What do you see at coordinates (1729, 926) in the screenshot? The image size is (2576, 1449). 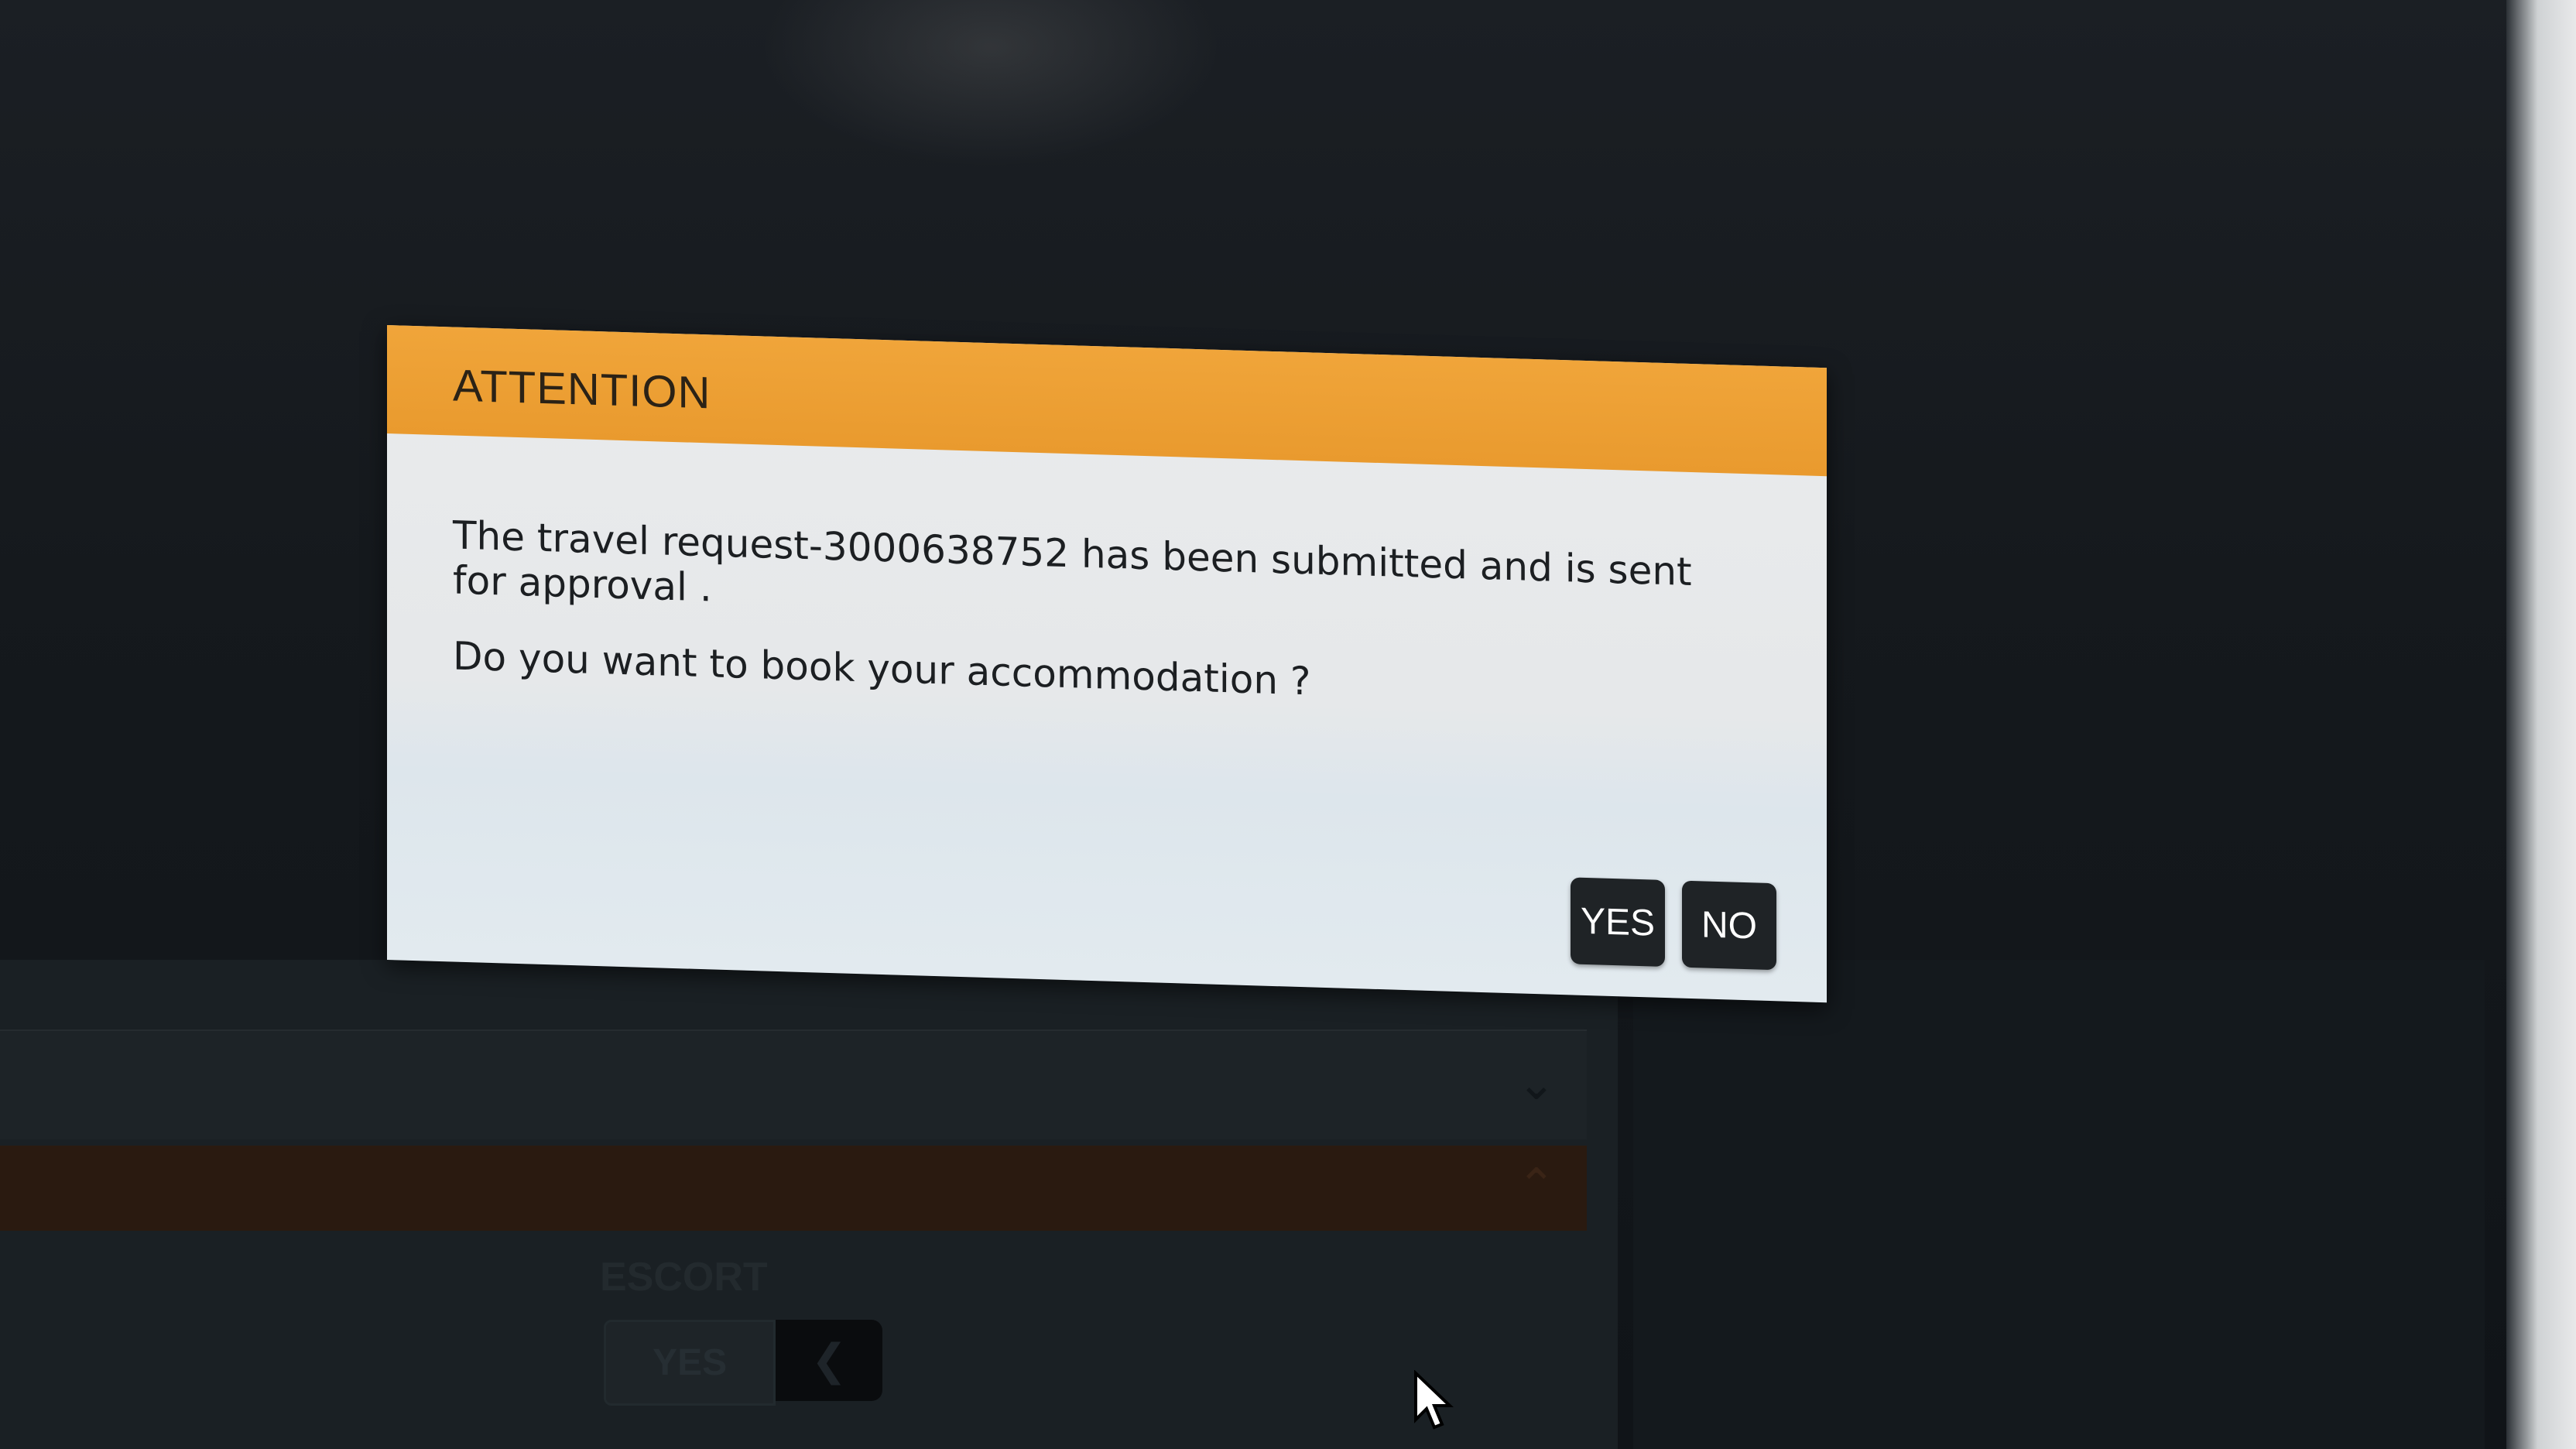 I see `no-button: NO` at bounding box center [1729, 926].